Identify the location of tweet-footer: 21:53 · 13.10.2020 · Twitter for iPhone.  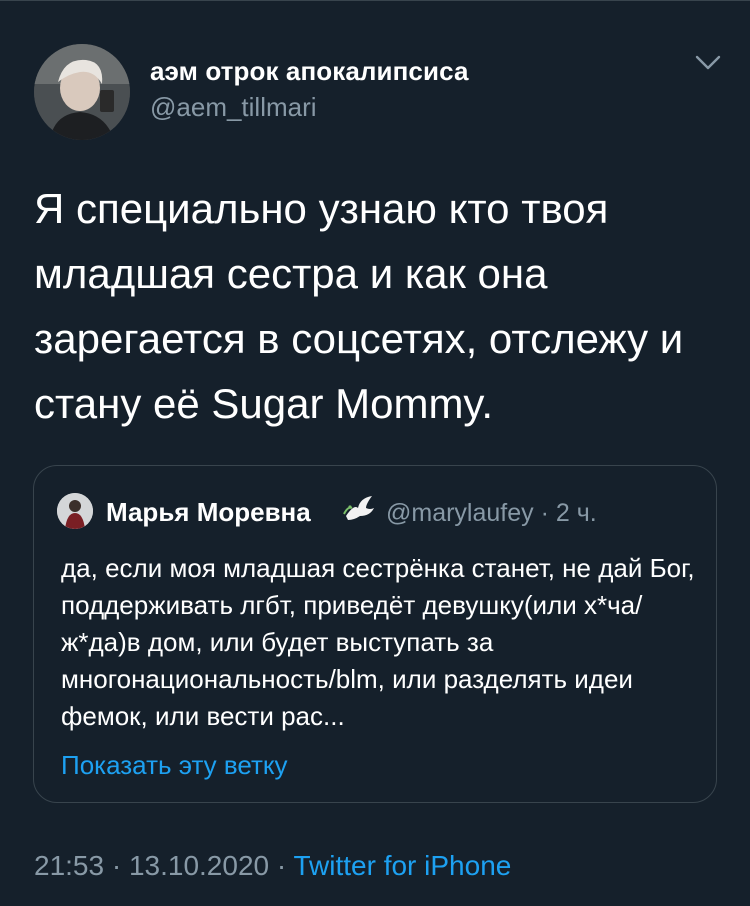
(272, 866).